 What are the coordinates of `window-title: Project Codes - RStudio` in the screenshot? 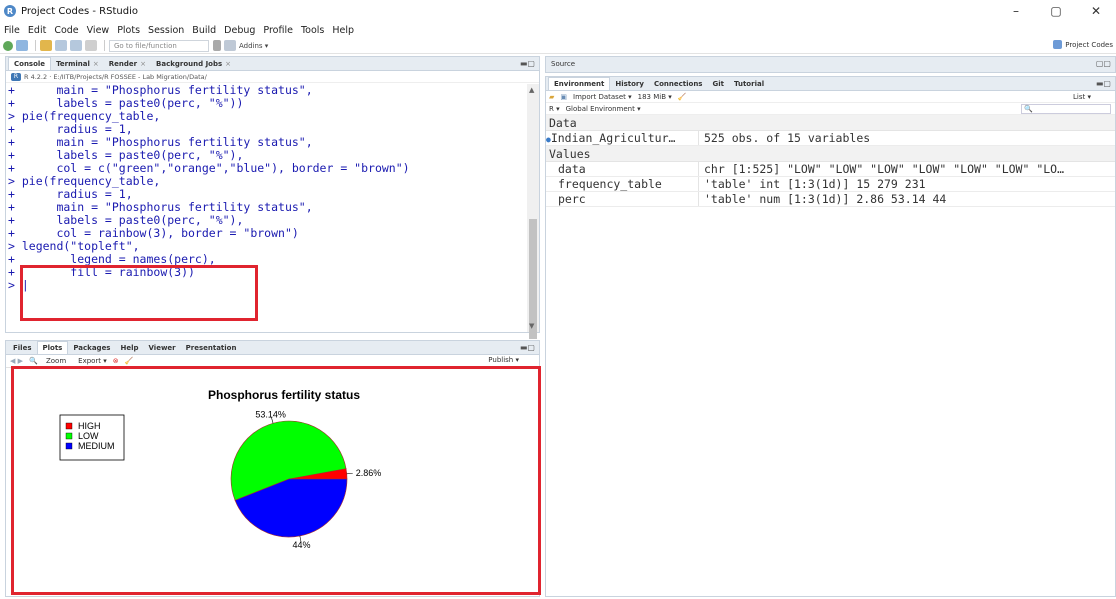 It's located at (79, 11).